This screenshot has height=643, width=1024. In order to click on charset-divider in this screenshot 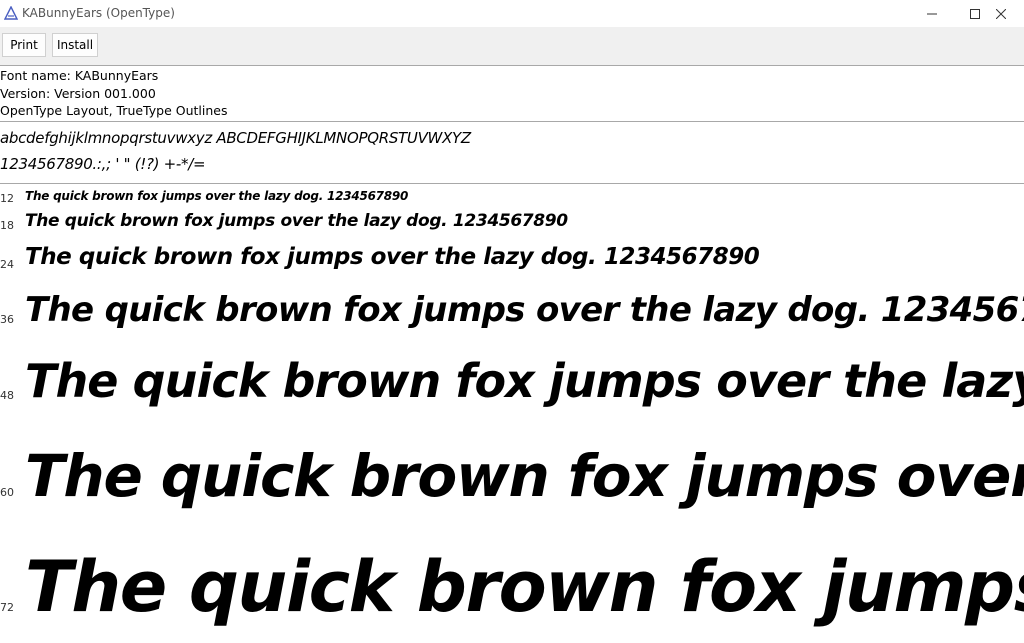, I will do `click(512, 183)`.